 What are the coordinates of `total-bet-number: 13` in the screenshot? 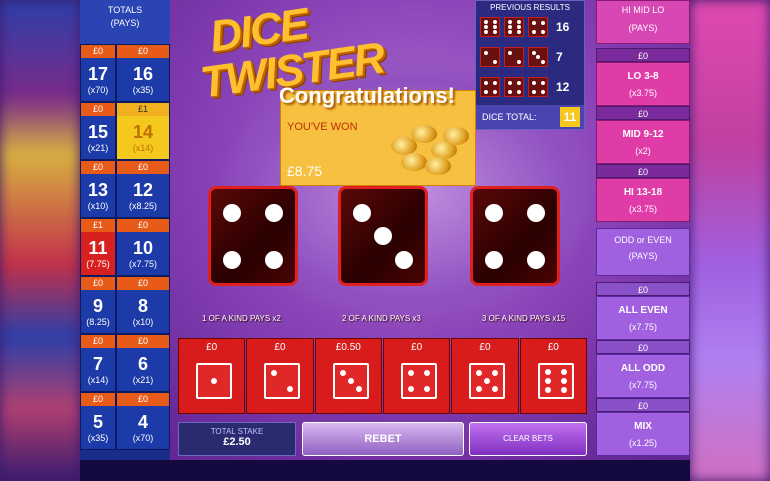 It's located at (98, 190).